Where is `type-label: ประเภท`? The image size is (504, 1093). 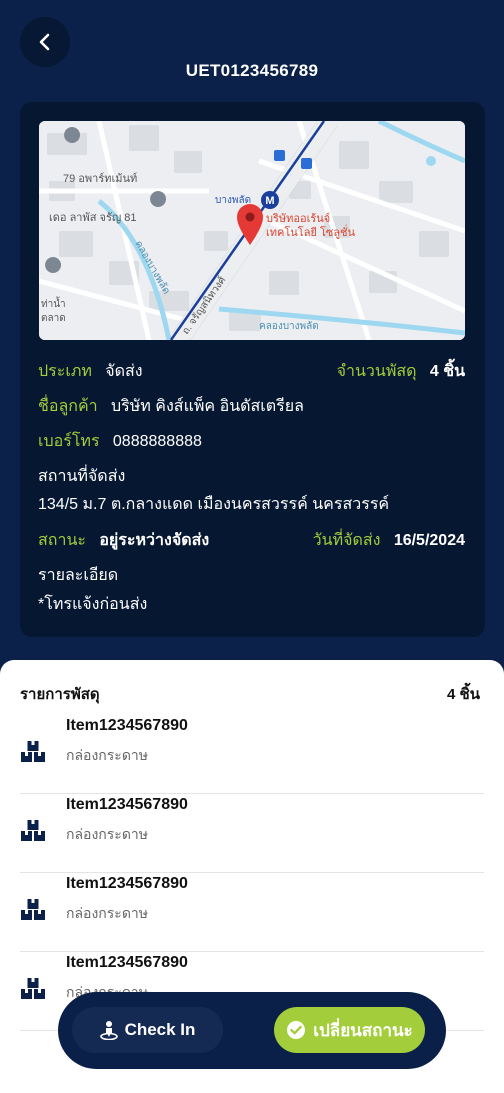 type-label: ประเภท is located at coordinates (65, 371).